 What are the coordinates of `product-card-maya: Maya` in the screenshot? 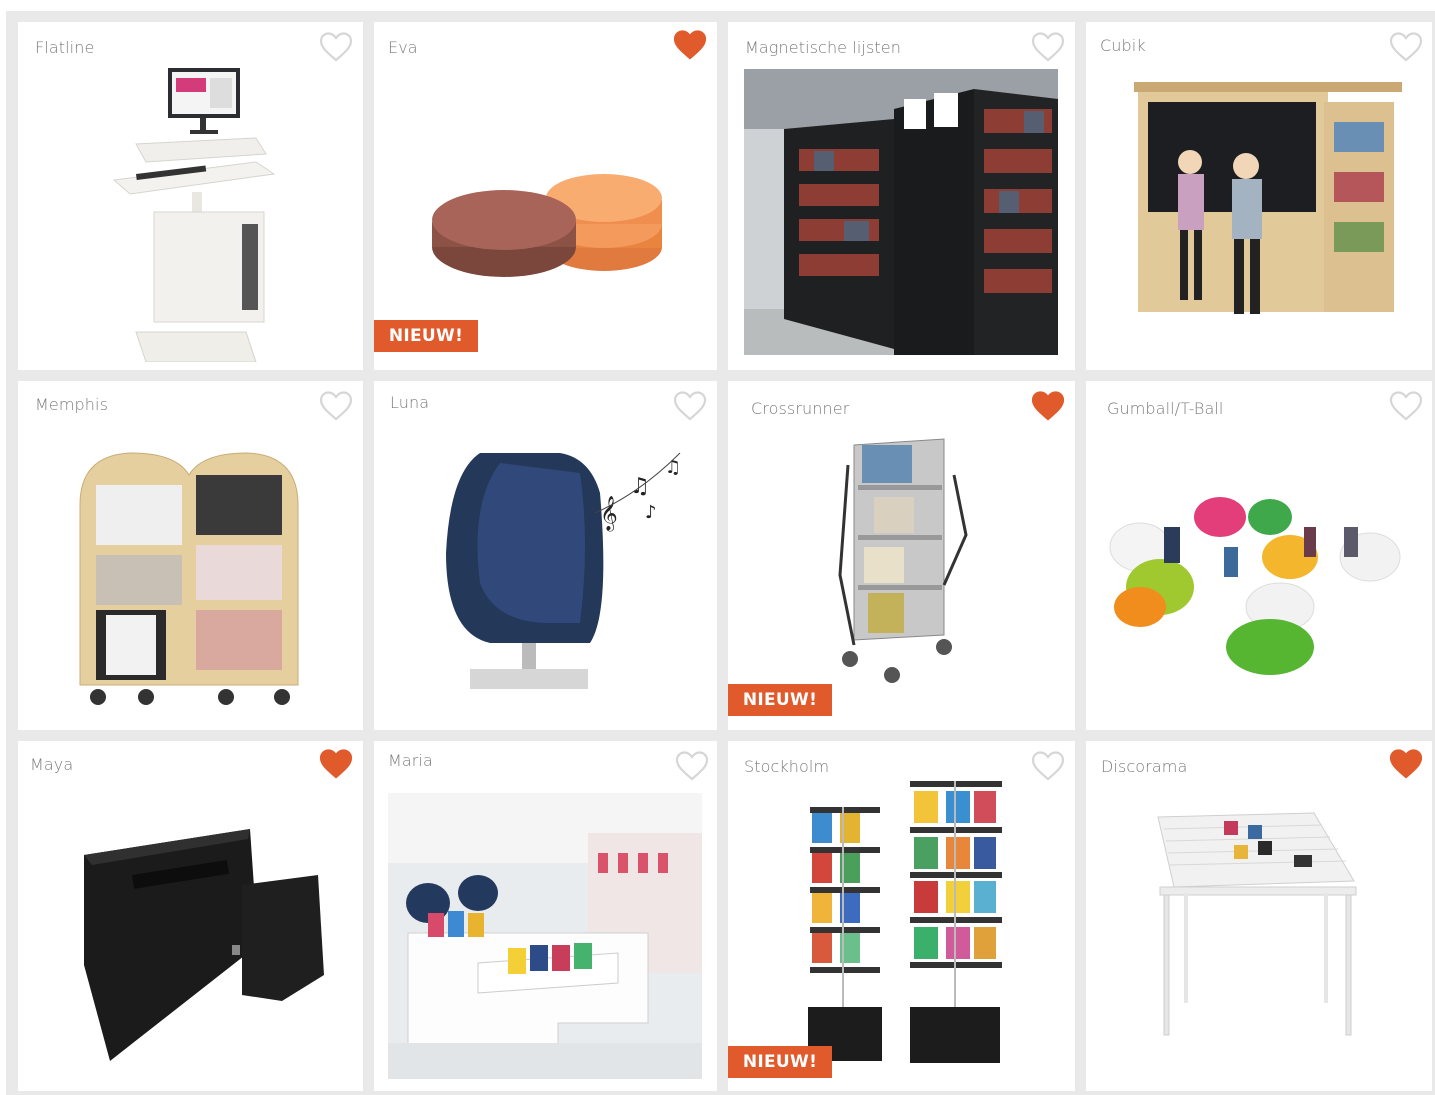 It's located at (190, 916).